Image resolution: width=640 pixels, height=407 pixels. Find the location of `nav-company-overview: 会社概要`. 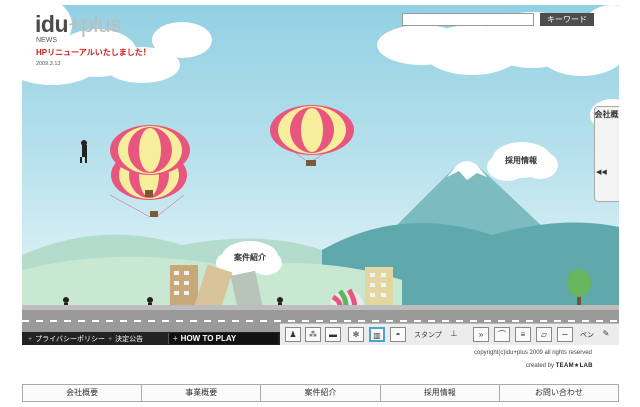

nav-company-overview: 会社概要 is located at coordinates (83, 393).